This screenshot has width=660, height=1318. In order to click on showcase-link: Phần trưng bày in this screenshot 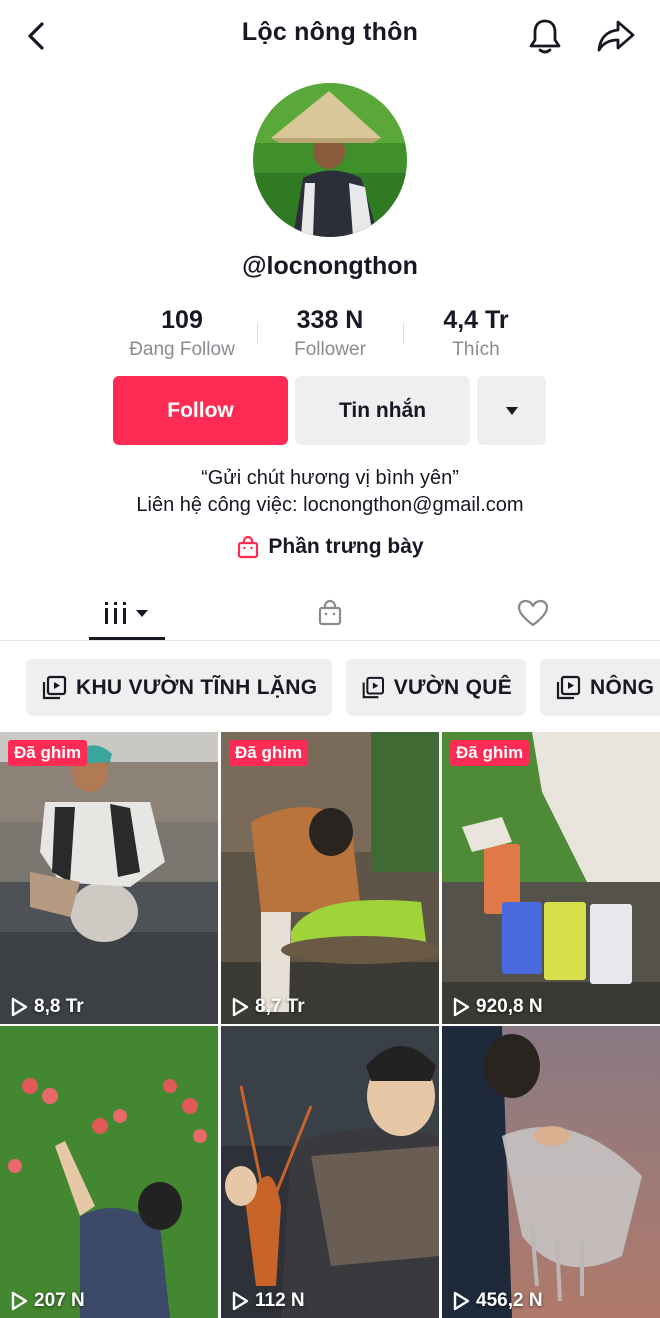, I will do `click(330, 547)`.